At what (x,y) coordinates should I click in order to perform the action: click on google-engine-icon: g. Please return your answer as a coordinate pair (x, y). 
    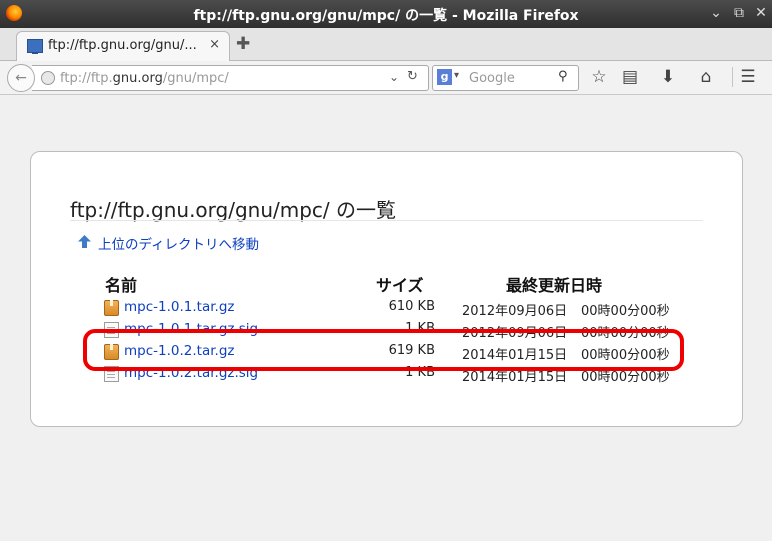
    Looking at the image, I should click on (444, 77).